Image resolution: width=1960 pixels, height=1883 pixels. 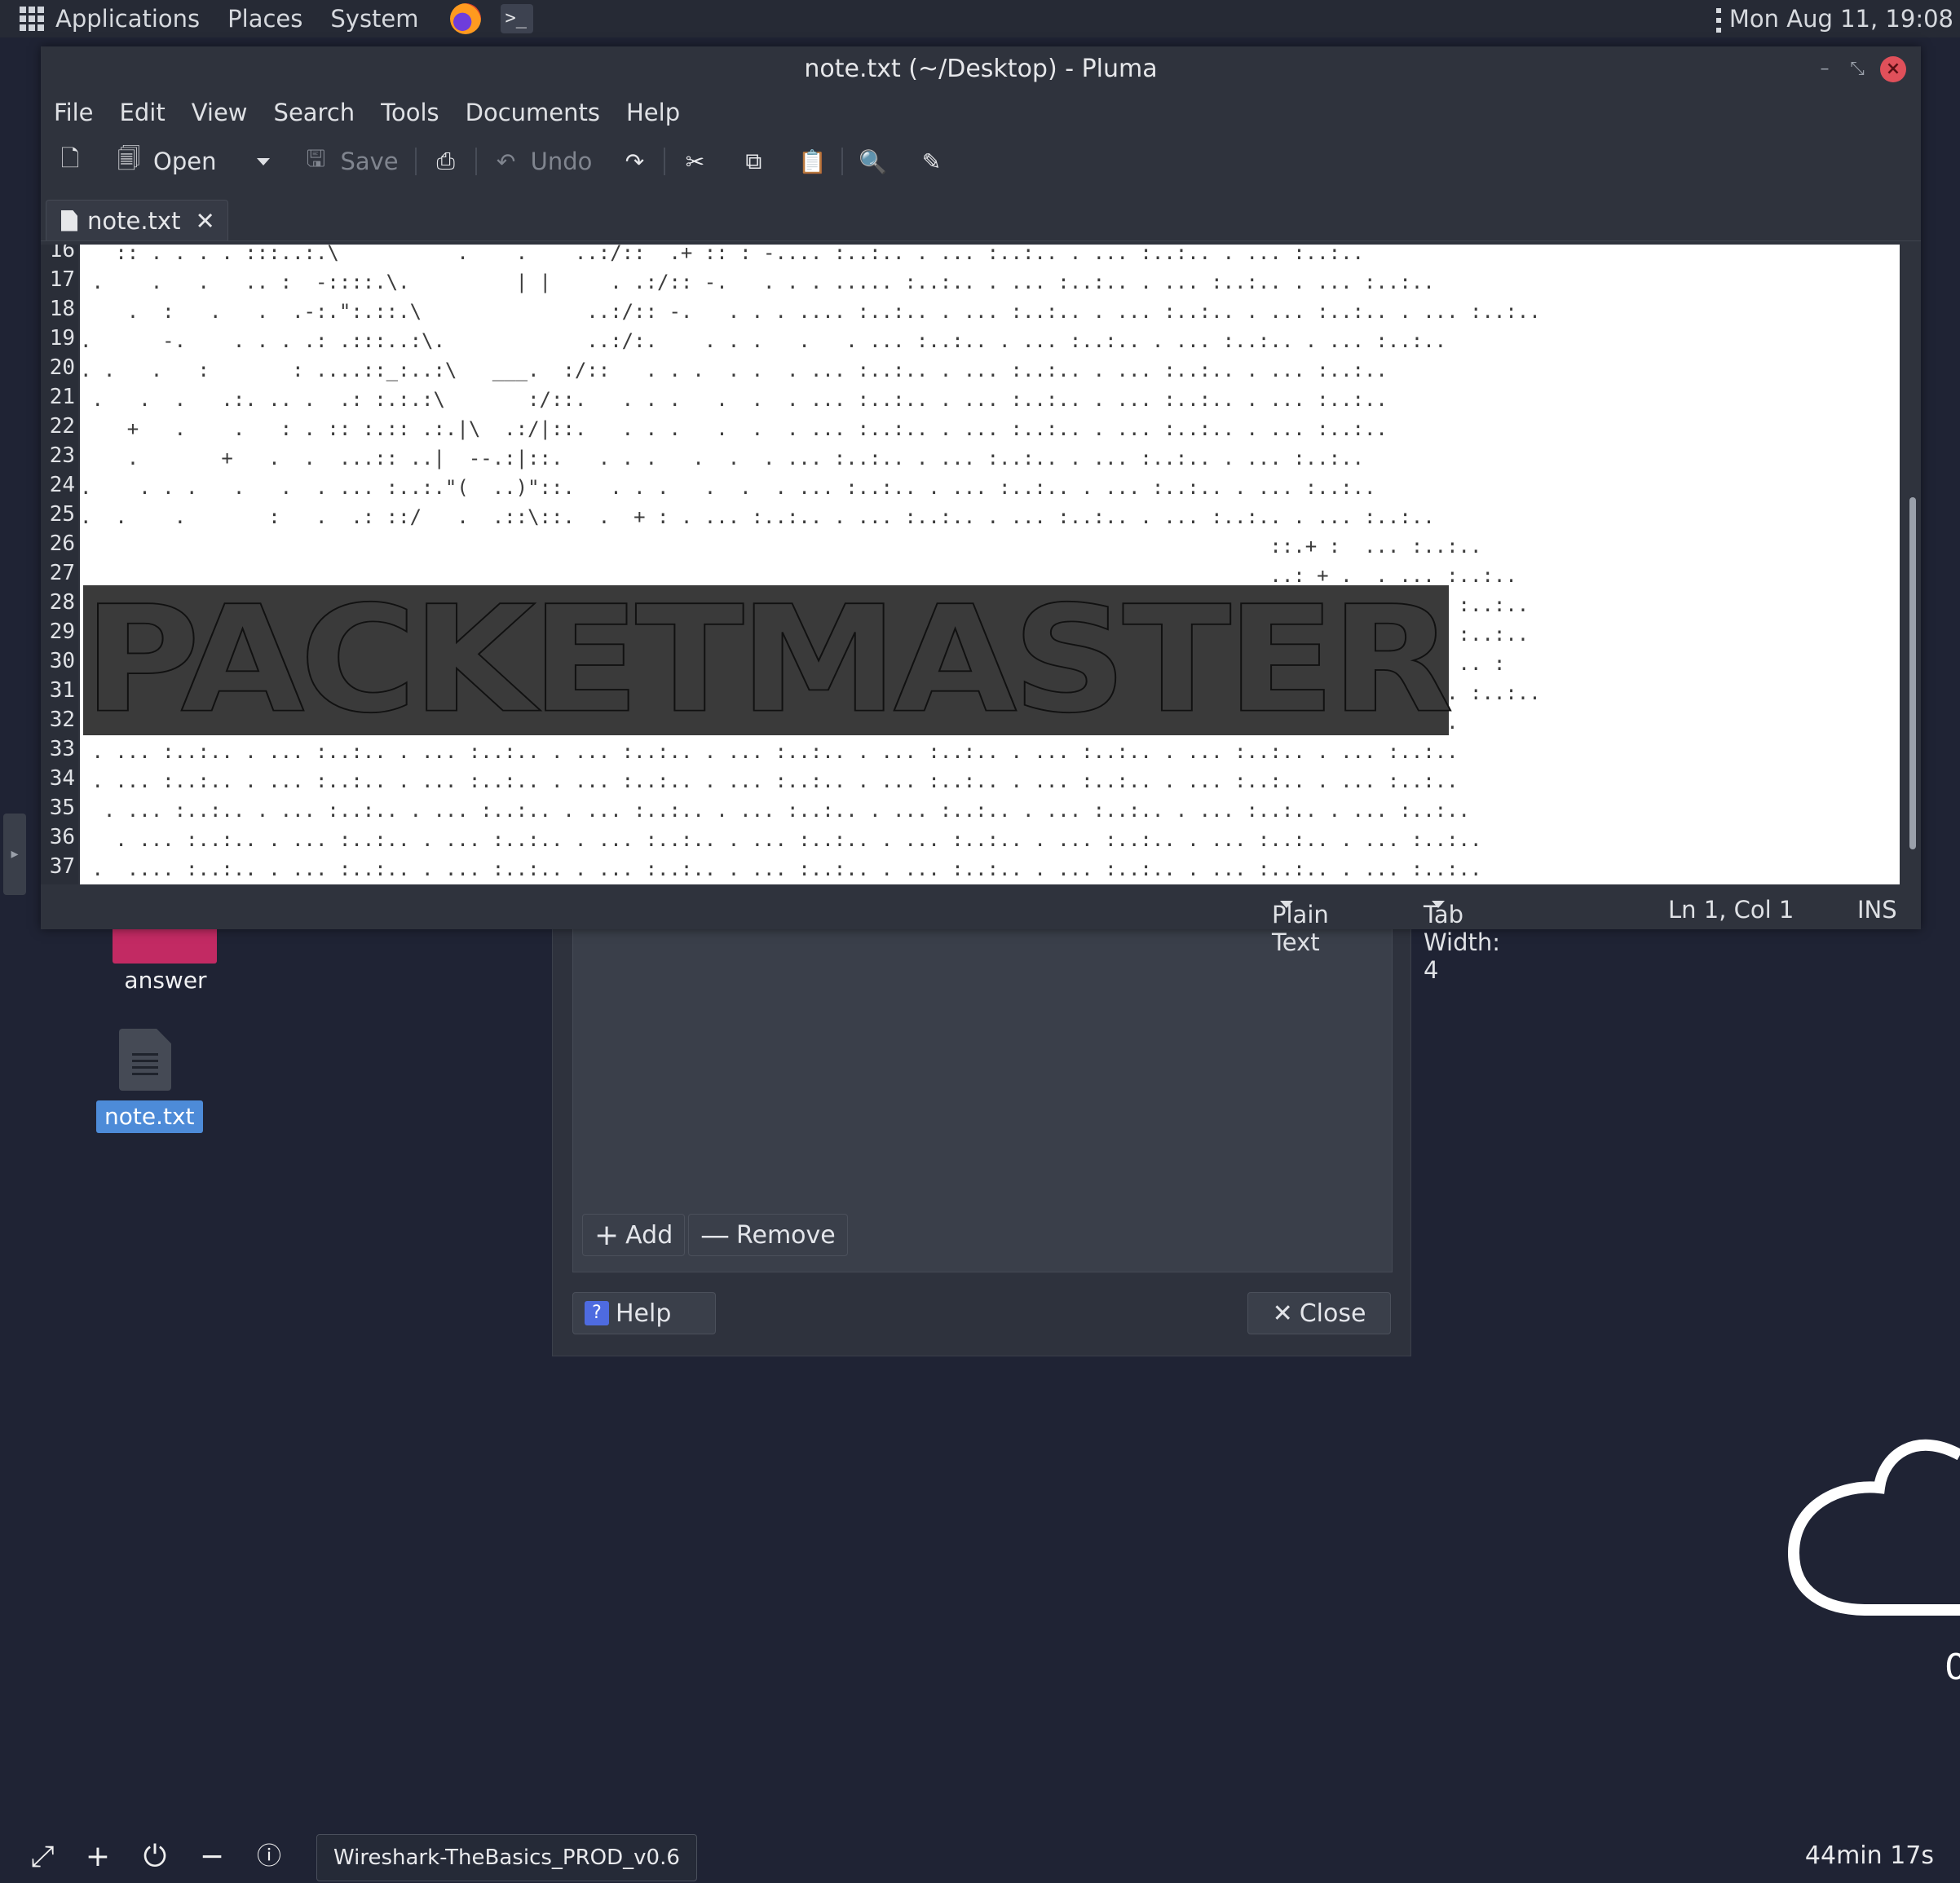 What do you see at coordinates (446, 161) in the screenshot?
I see `print-button: ⎙` at bounding box center [446, 161].